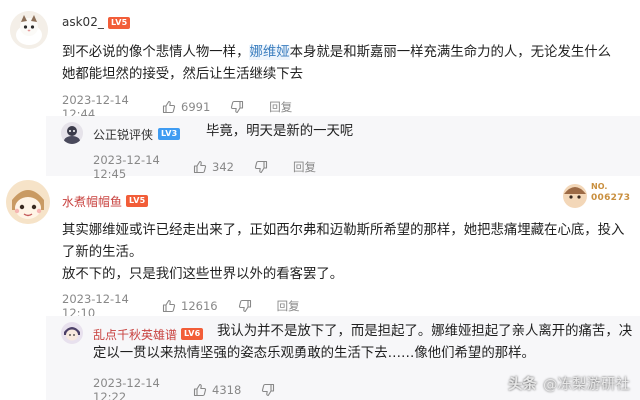 This screenshot has height=400, width=640. I want to click on timestamp: 2023-12-14 12:45, so click(126, 167).